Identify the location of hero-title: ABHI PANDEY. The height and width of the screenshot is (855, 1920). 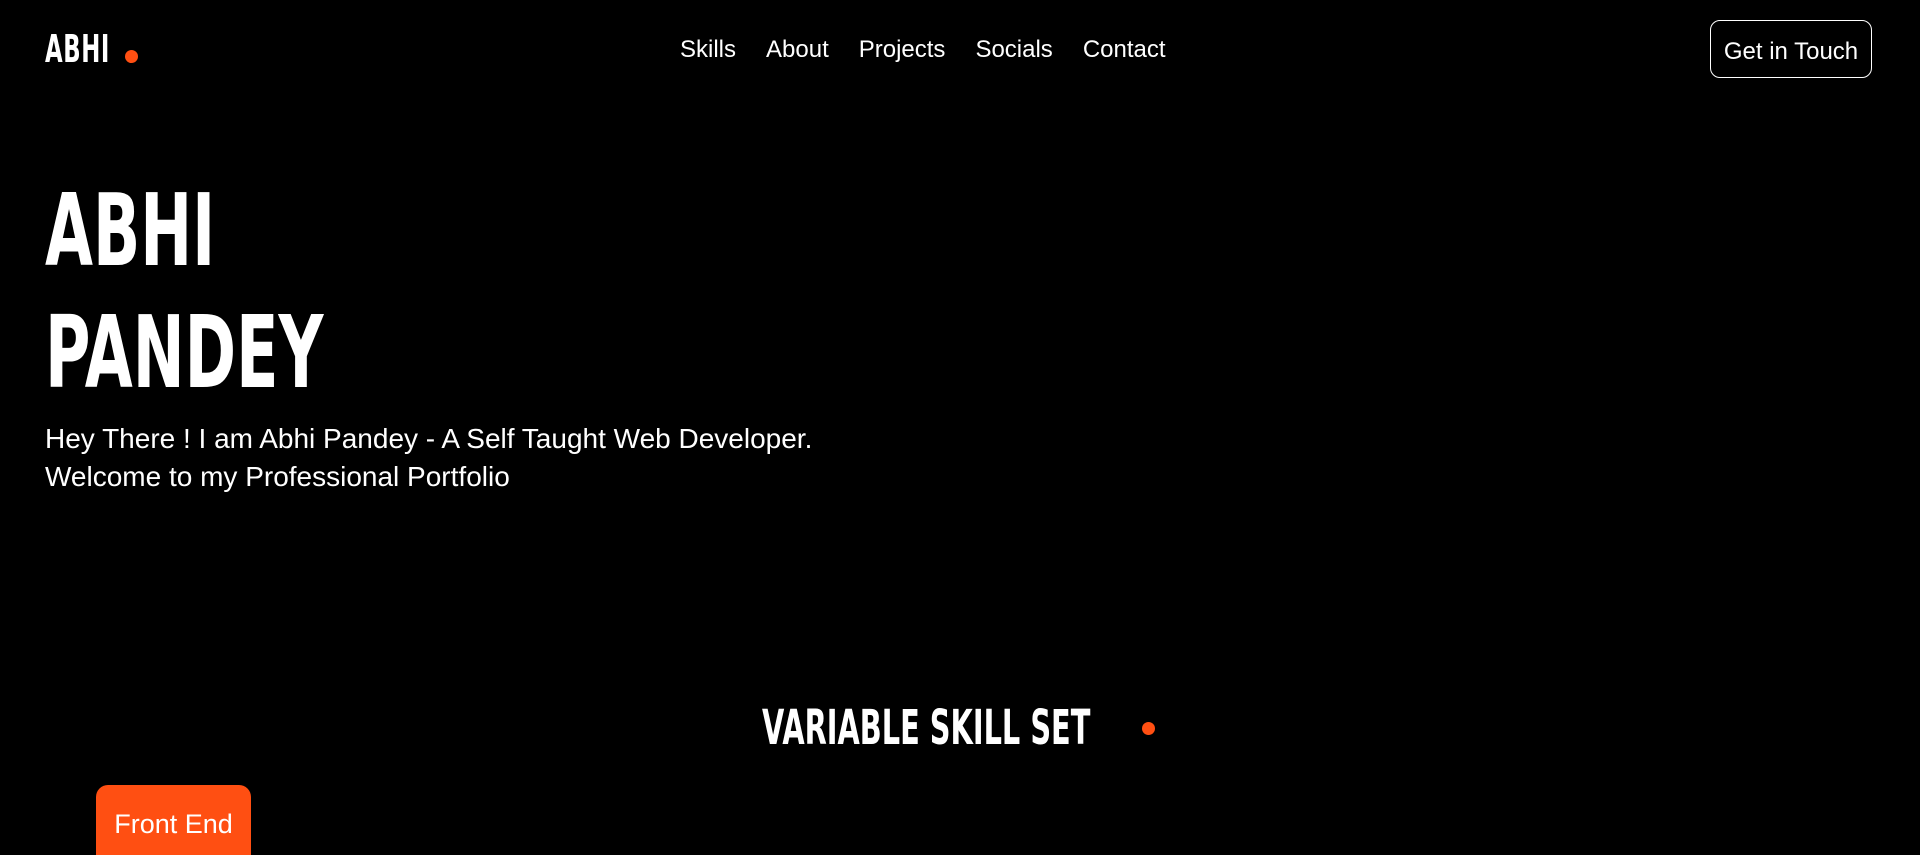
(269, 292).